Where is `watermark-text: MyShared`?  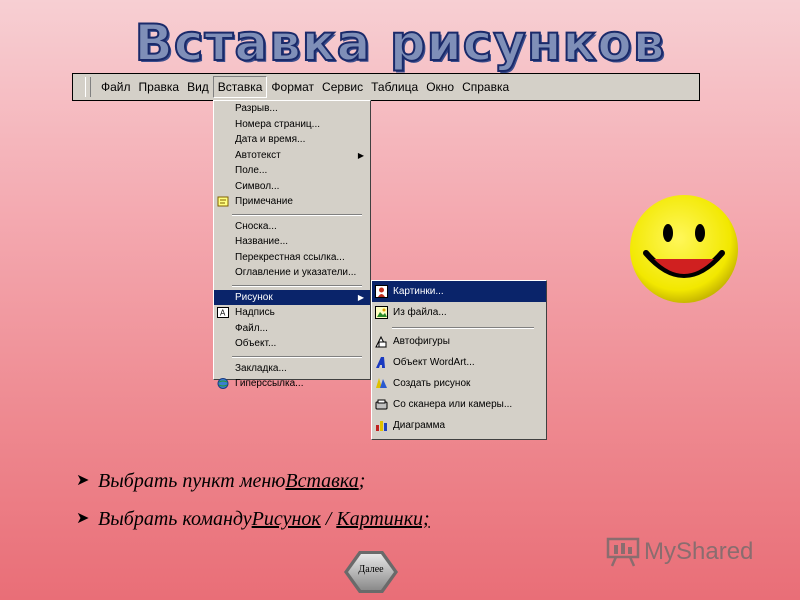 watermark-text: MyShared is located at coordinates (699, 551).